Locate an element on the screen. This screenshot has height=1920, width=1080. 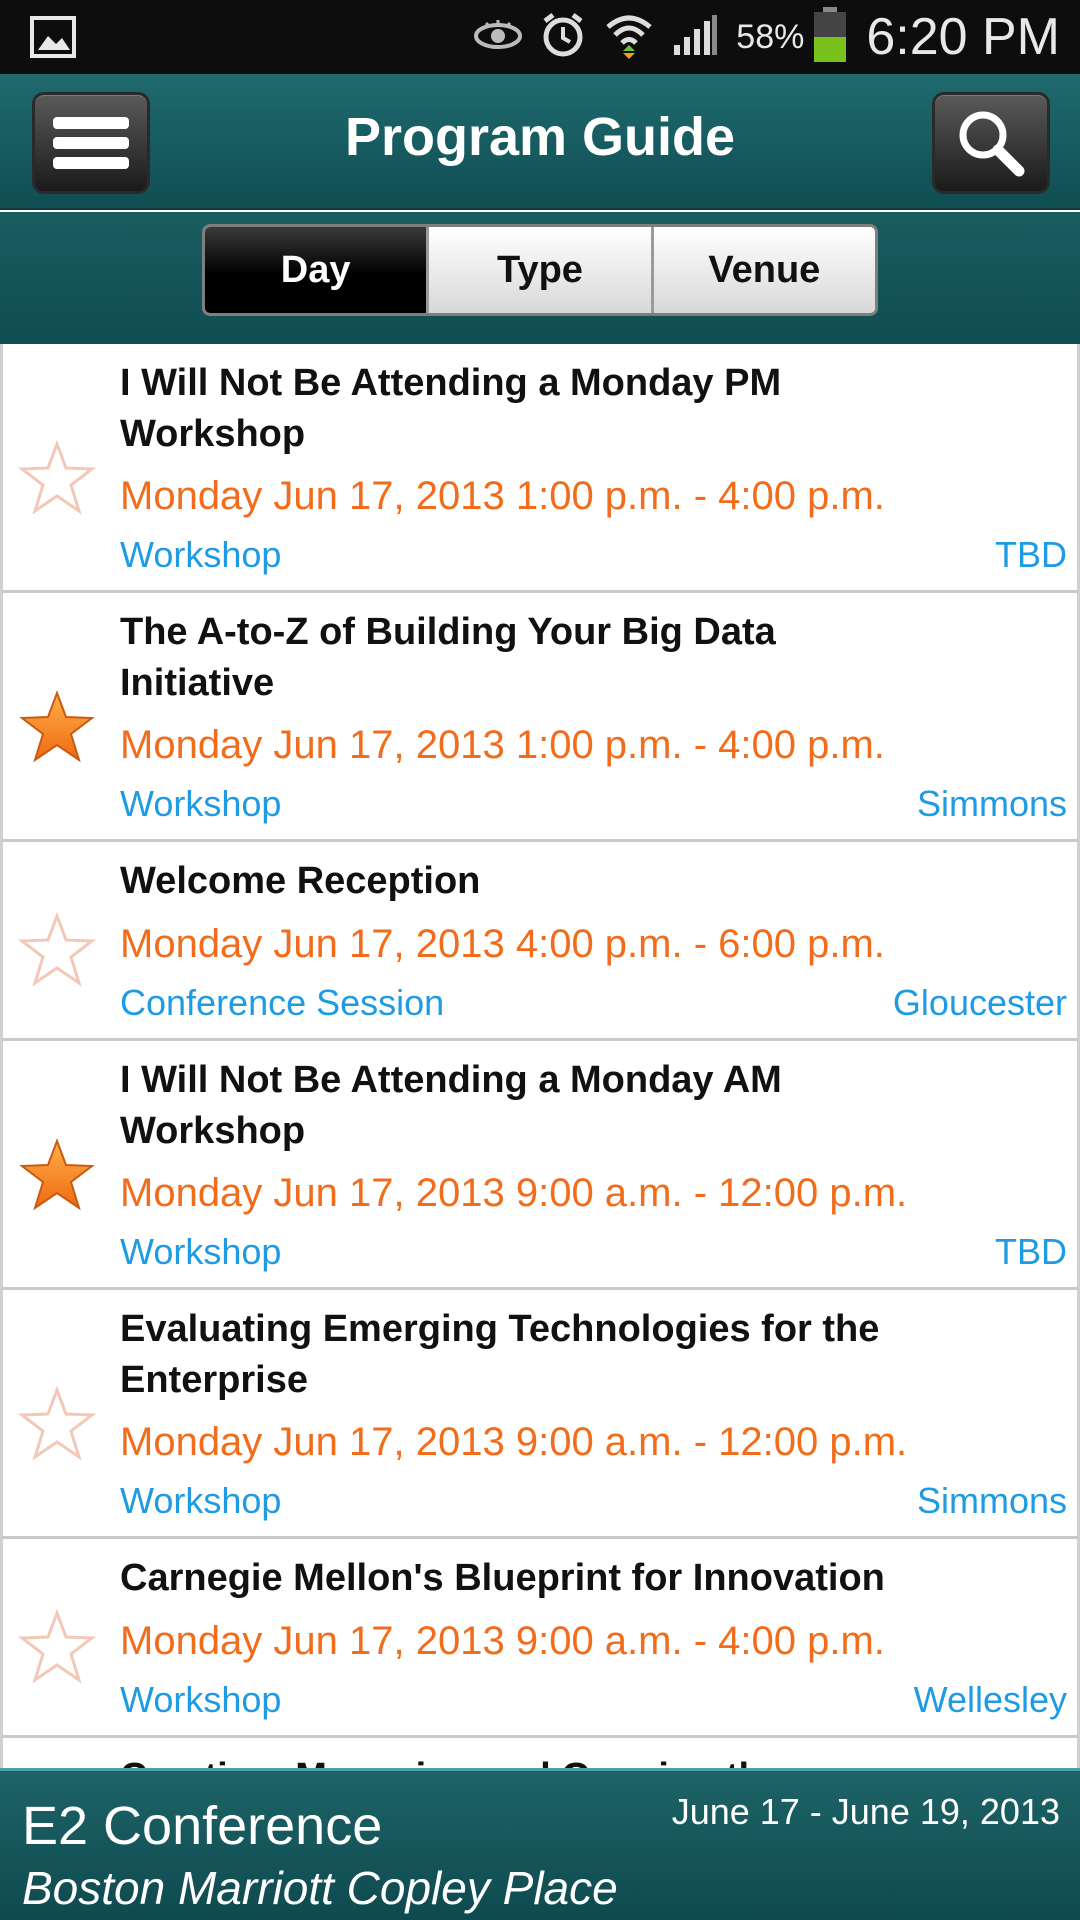
session-item-partial: Creating, Managing and Growing the is located at coordinates (540, 1753).